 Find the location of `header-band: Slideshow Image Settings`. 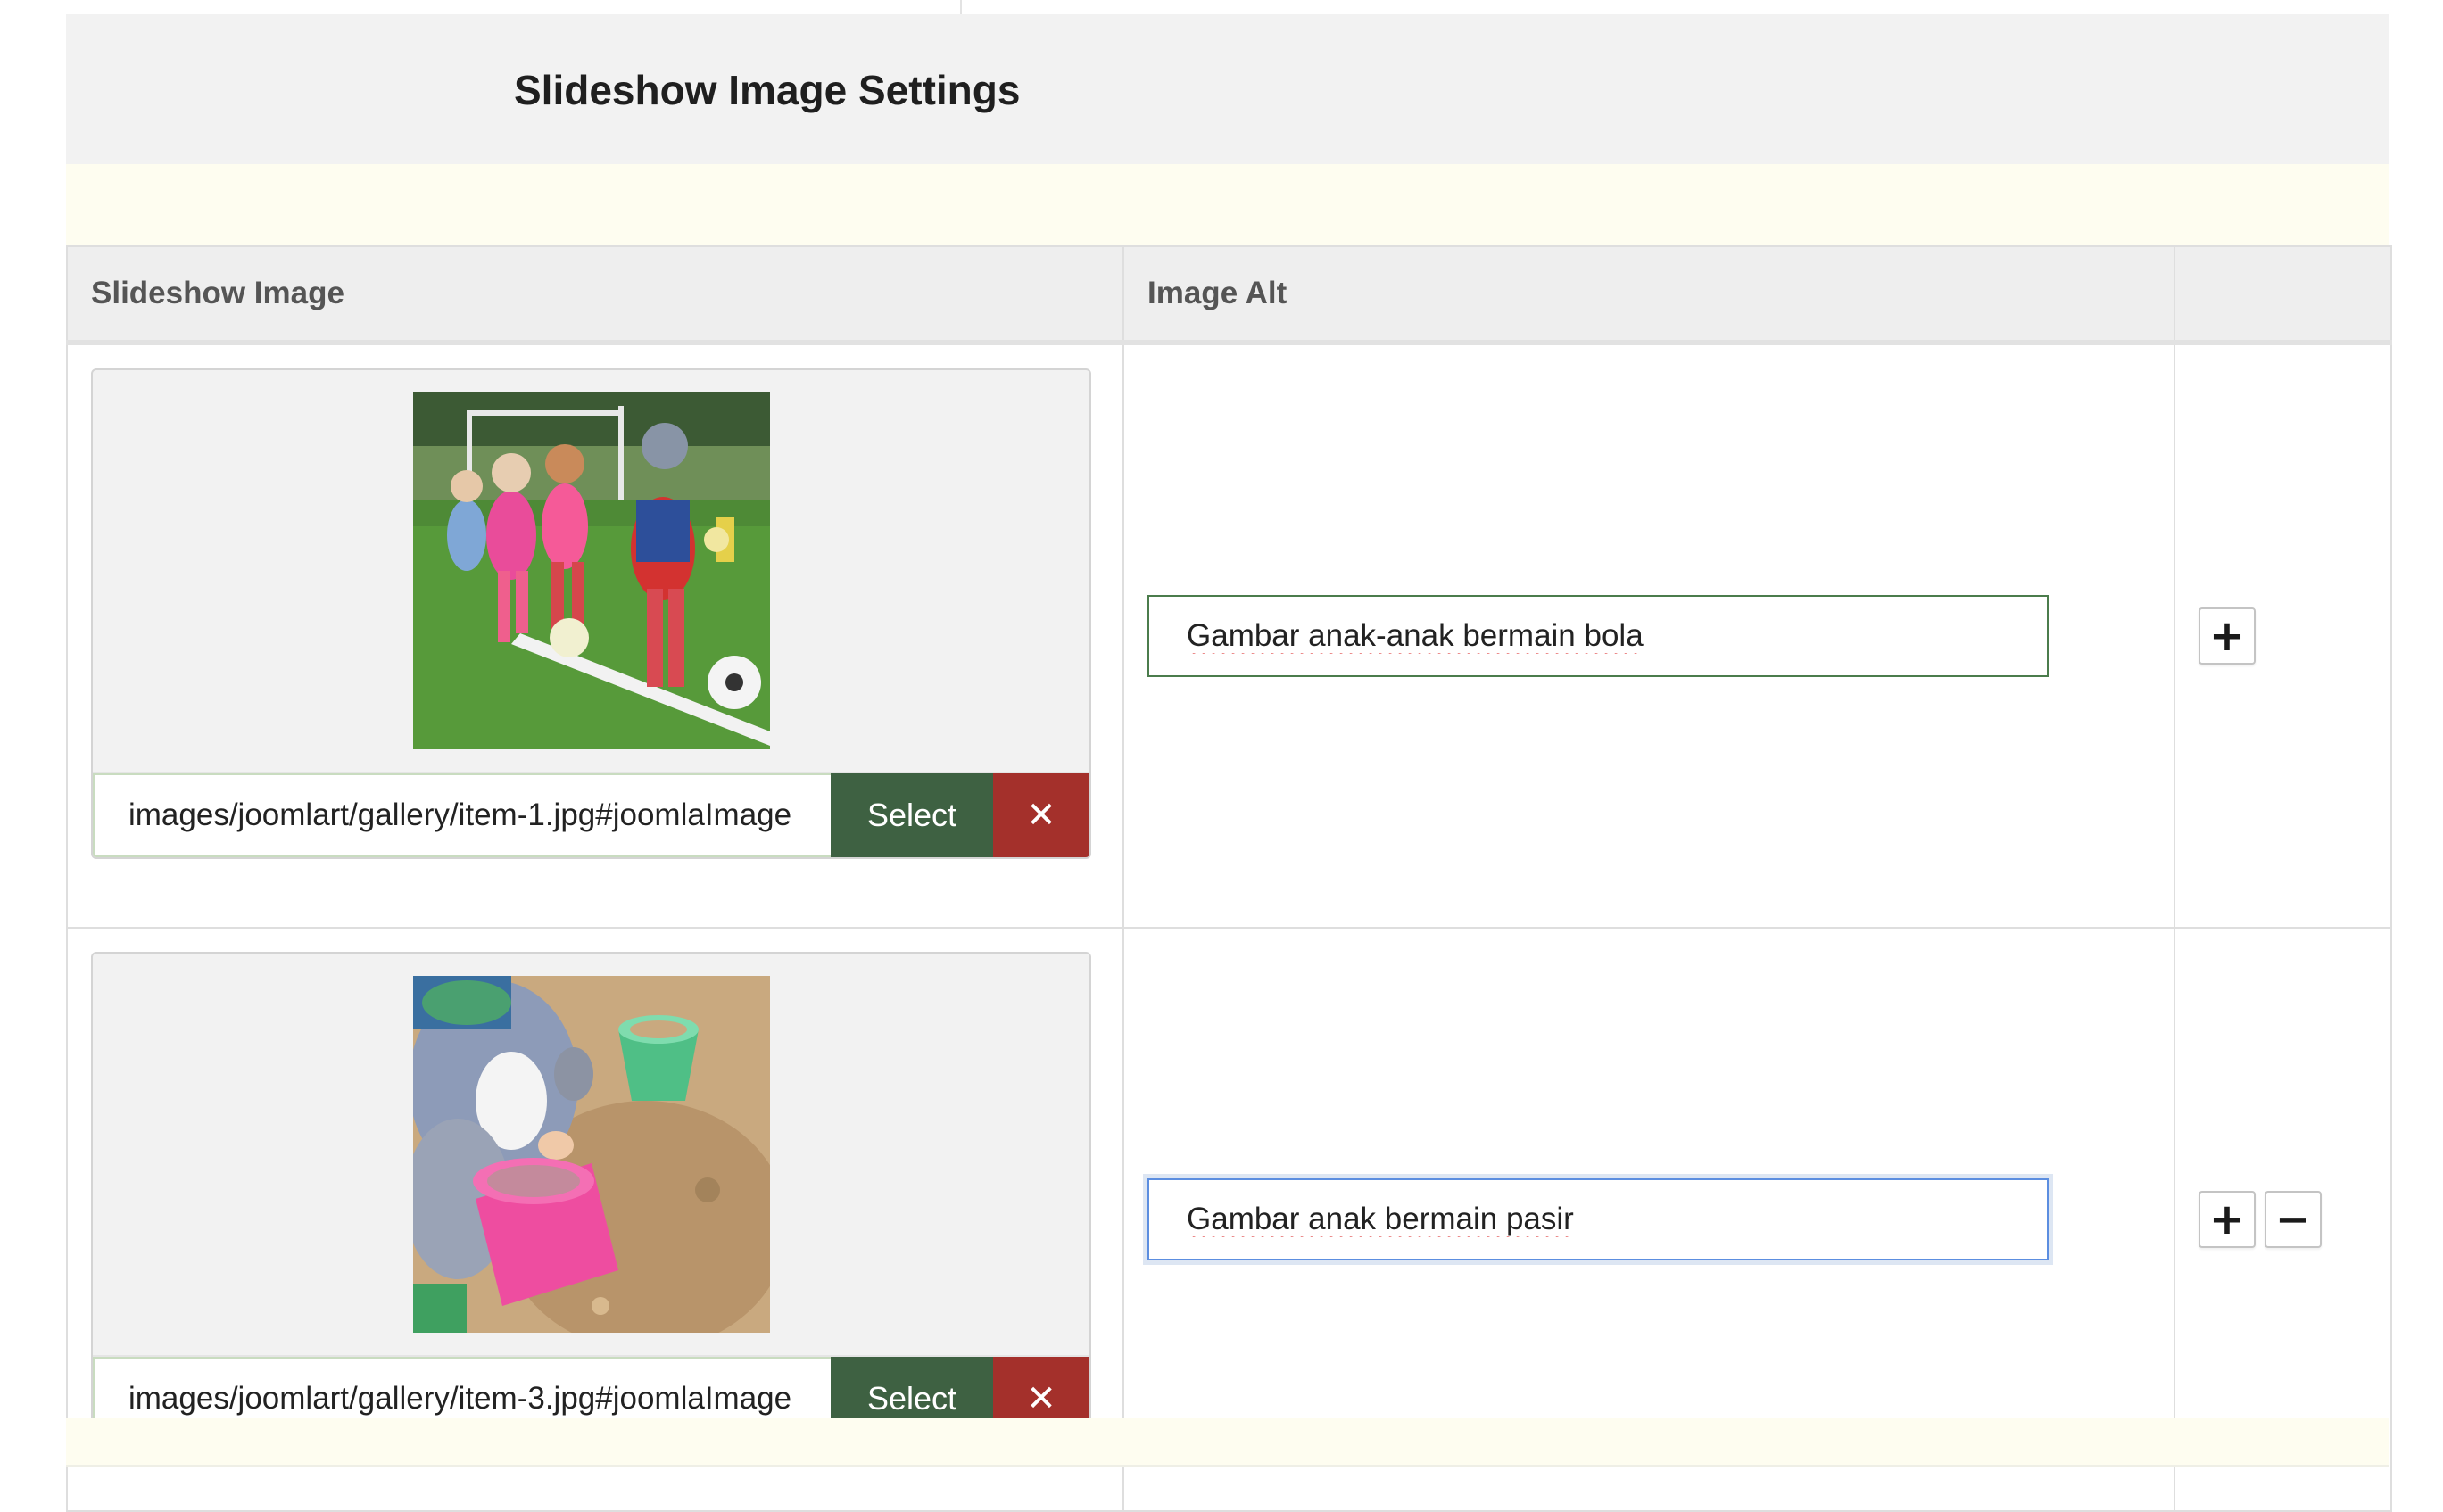

header-band: Slideshow Image Settings is located at coordinates (1227, 89).